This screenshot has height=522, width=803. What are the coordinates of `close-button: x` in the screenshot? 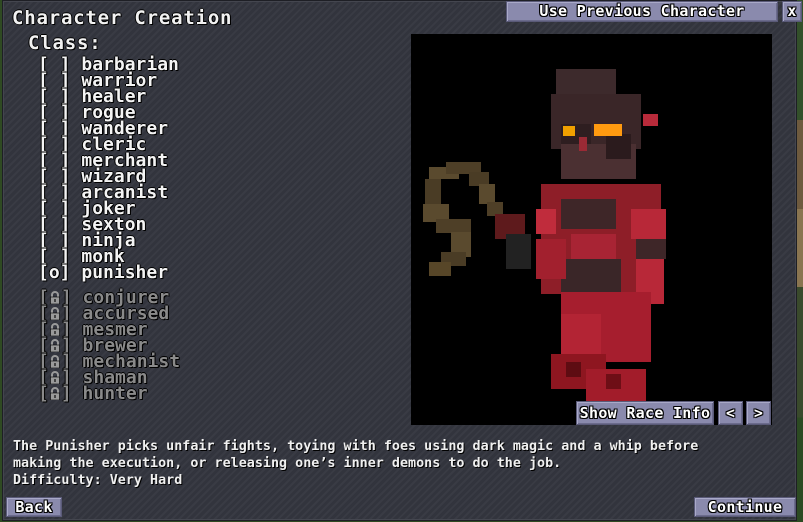 It's located at (792, 11).